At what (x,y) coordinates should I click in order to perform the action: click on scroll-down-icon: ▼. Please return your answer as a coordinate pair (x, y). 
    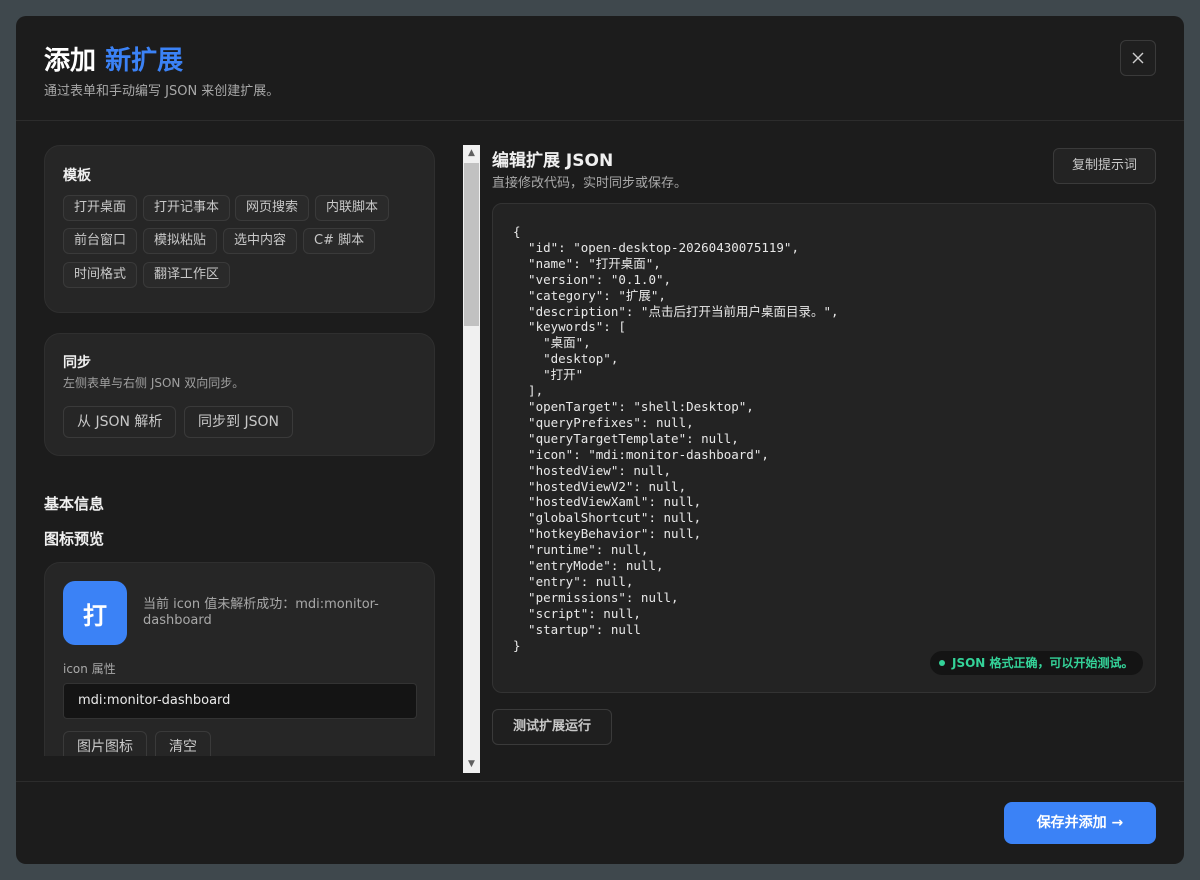
    Looking at the image, I should click on (471, 764).